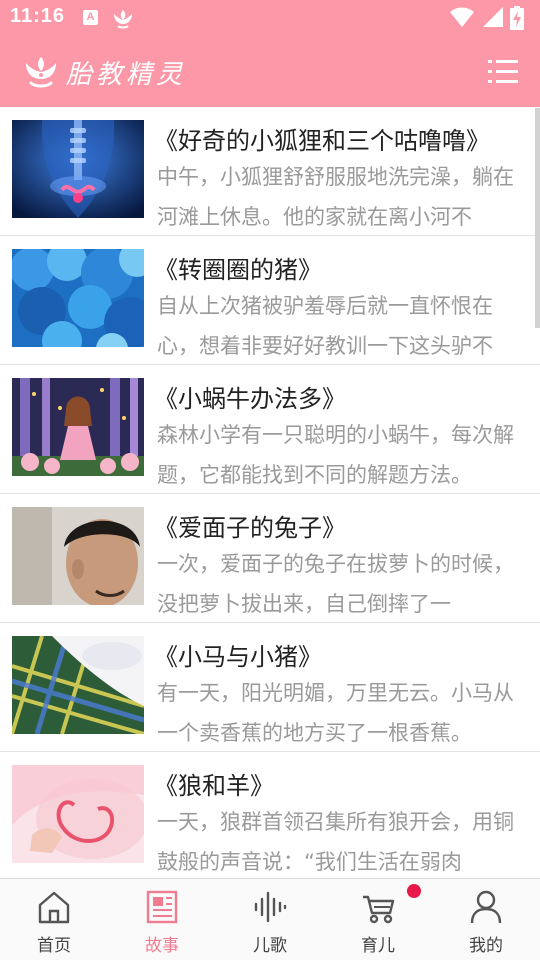 This screenshot has width=540, height=960. I want to click on tab-songs: 儿歌, so click(270, 919).